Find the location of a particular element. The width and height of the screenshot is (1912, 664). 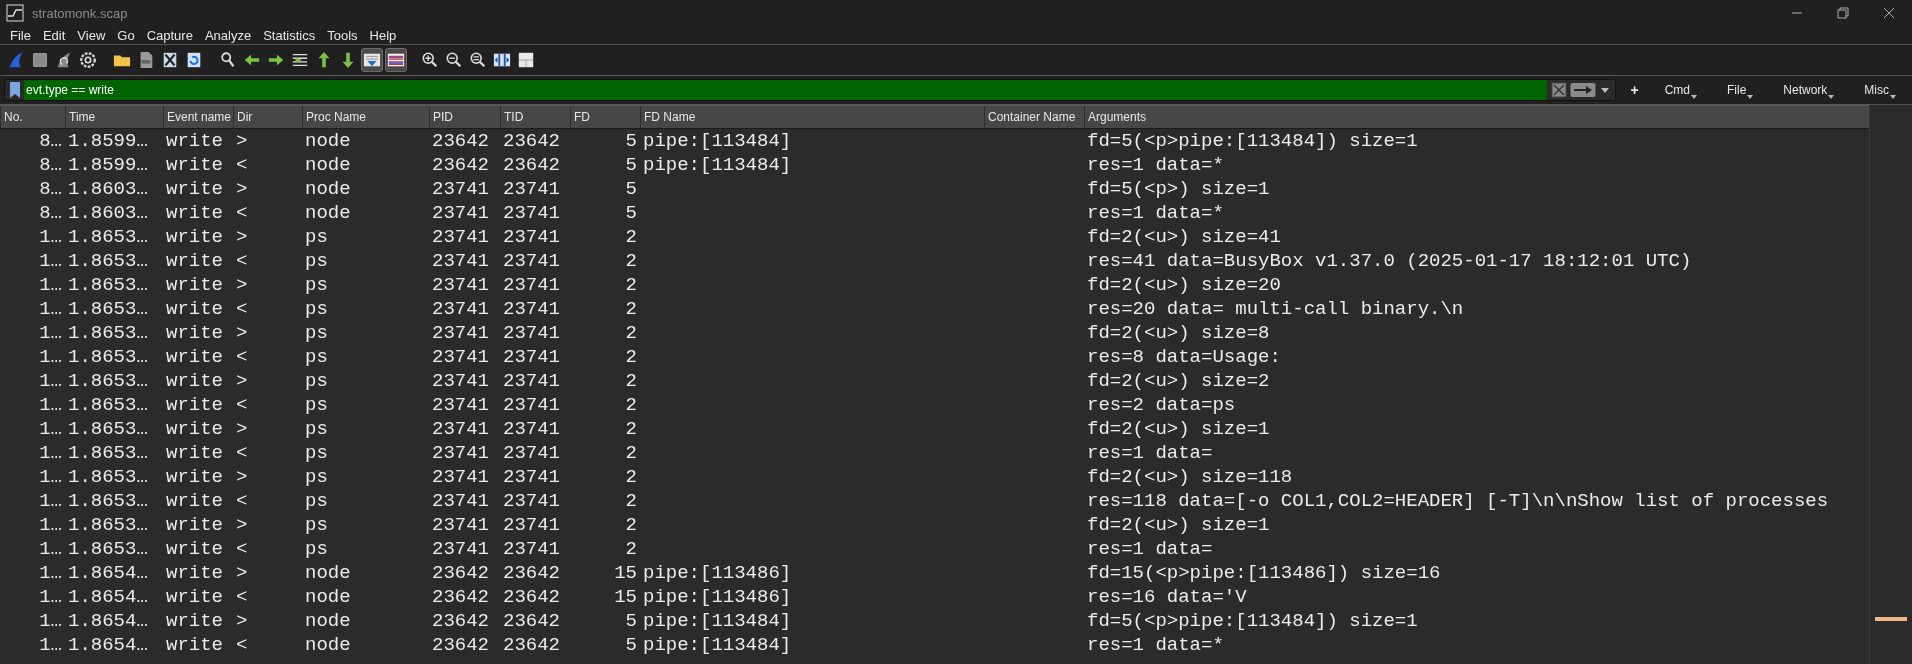

add-filter-button: + is located at coordinates (1634, 90).